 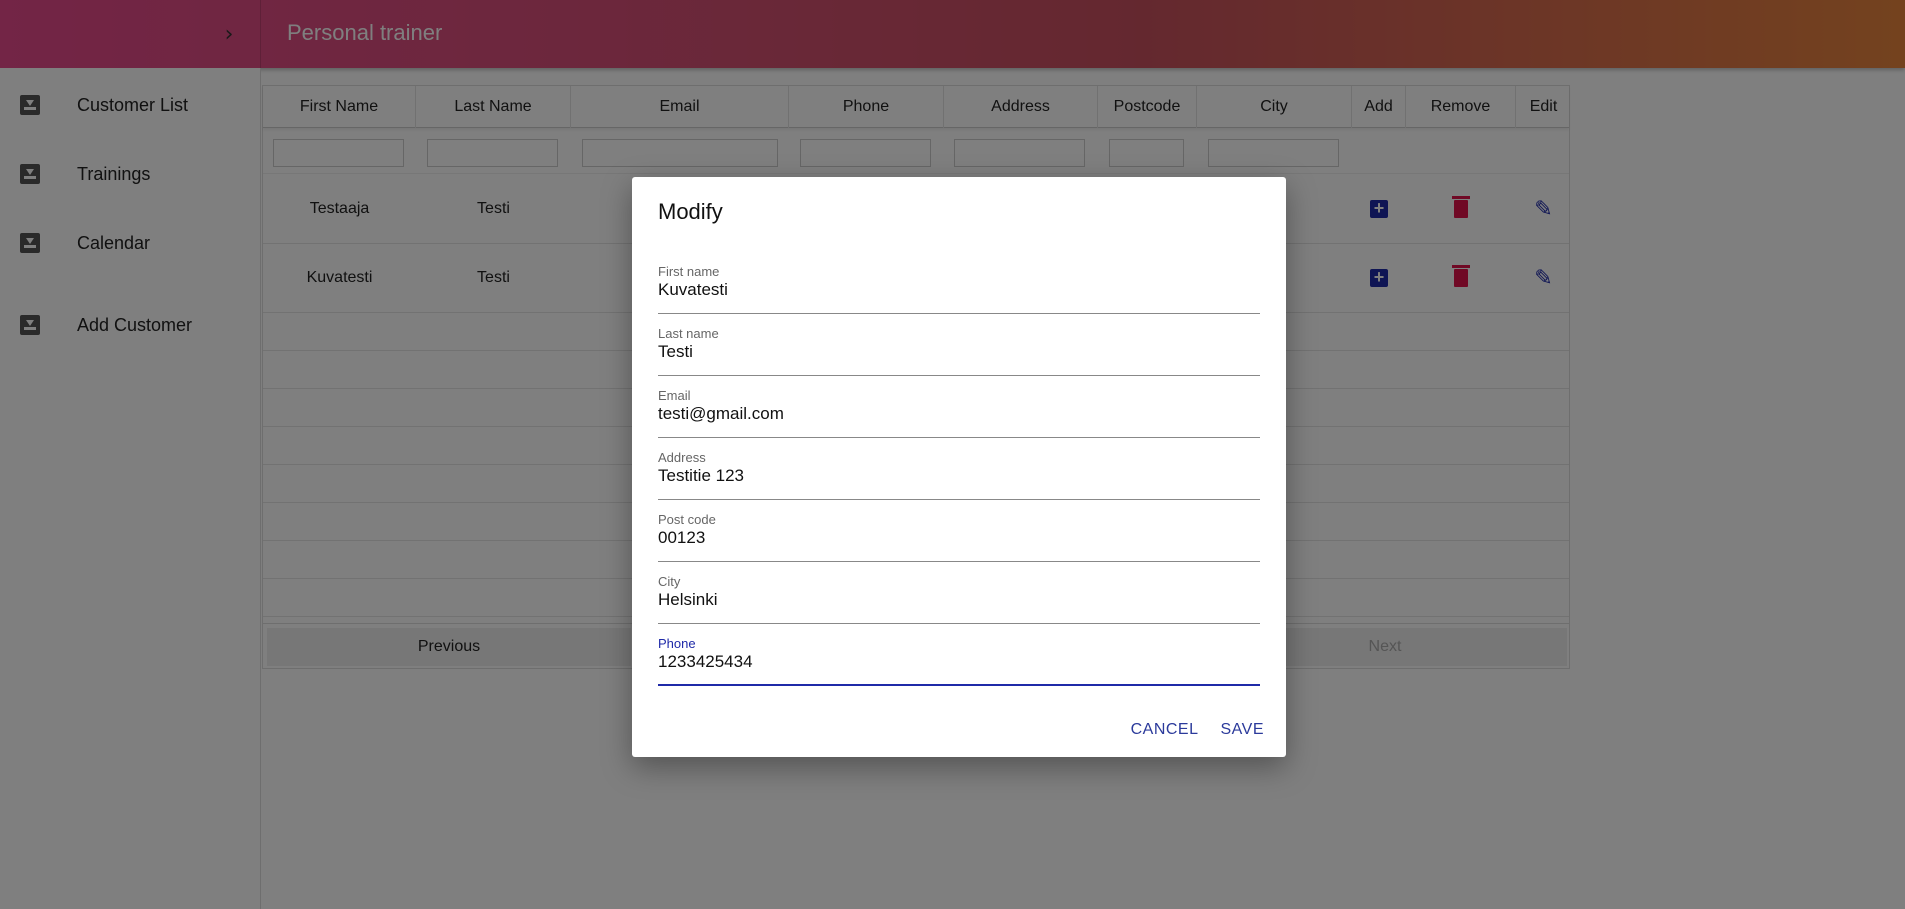 What do you see at coordinates (689, 271) in the screenshot?
I see `field-label: First name` at bounding box center [689, 271].